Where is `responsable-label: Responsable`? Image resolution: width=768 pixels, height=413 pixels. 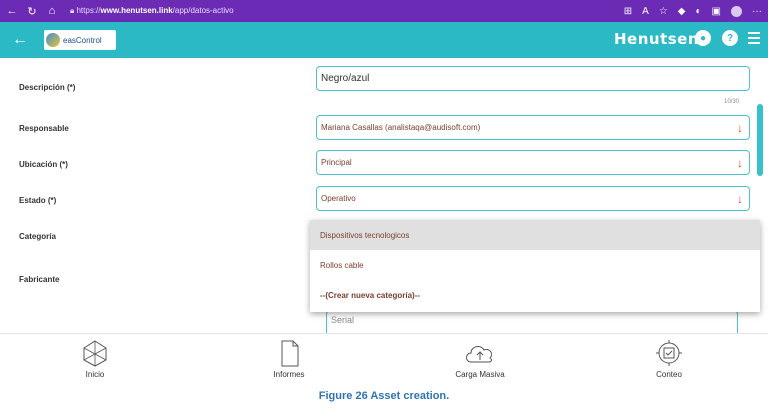
responsable-label: Responsable is located at coordinates (44, 128).